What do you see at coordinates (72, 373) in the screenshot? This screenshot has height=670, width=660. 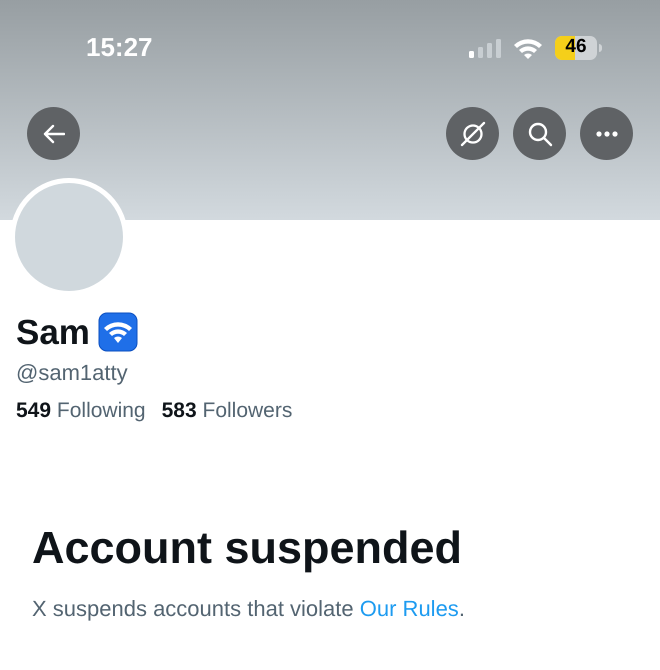 I see `profile-handle: @sam1atty` at bounding box center [72, 373].